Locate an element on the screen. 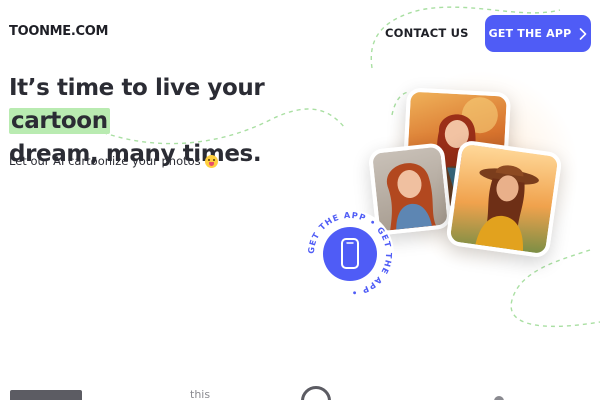 Image resolution: width=600 pixels, height=400 pixels. nav-contact-us-link: CONTACT US is located at coordinates (427, 33).